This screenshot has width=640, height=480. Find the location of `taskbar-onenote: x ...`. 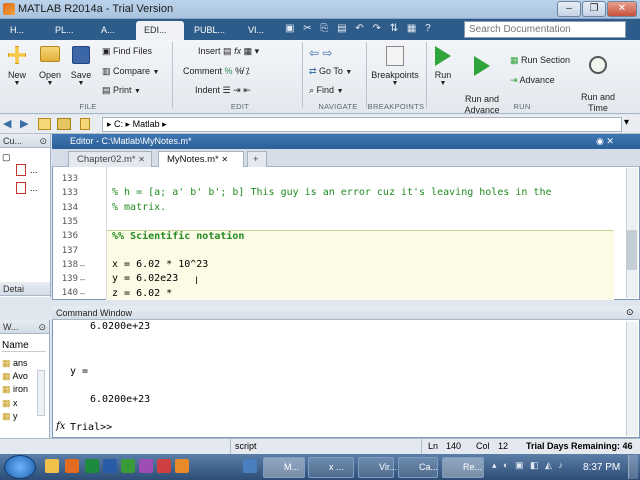

taskbar-onenote: x ... is located at coordinates (331, 467).